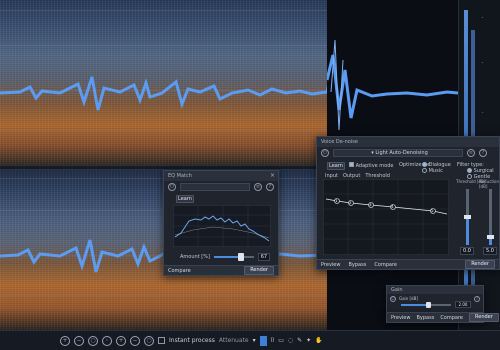  I want to click on close-icon: ×, so click(272, 176).